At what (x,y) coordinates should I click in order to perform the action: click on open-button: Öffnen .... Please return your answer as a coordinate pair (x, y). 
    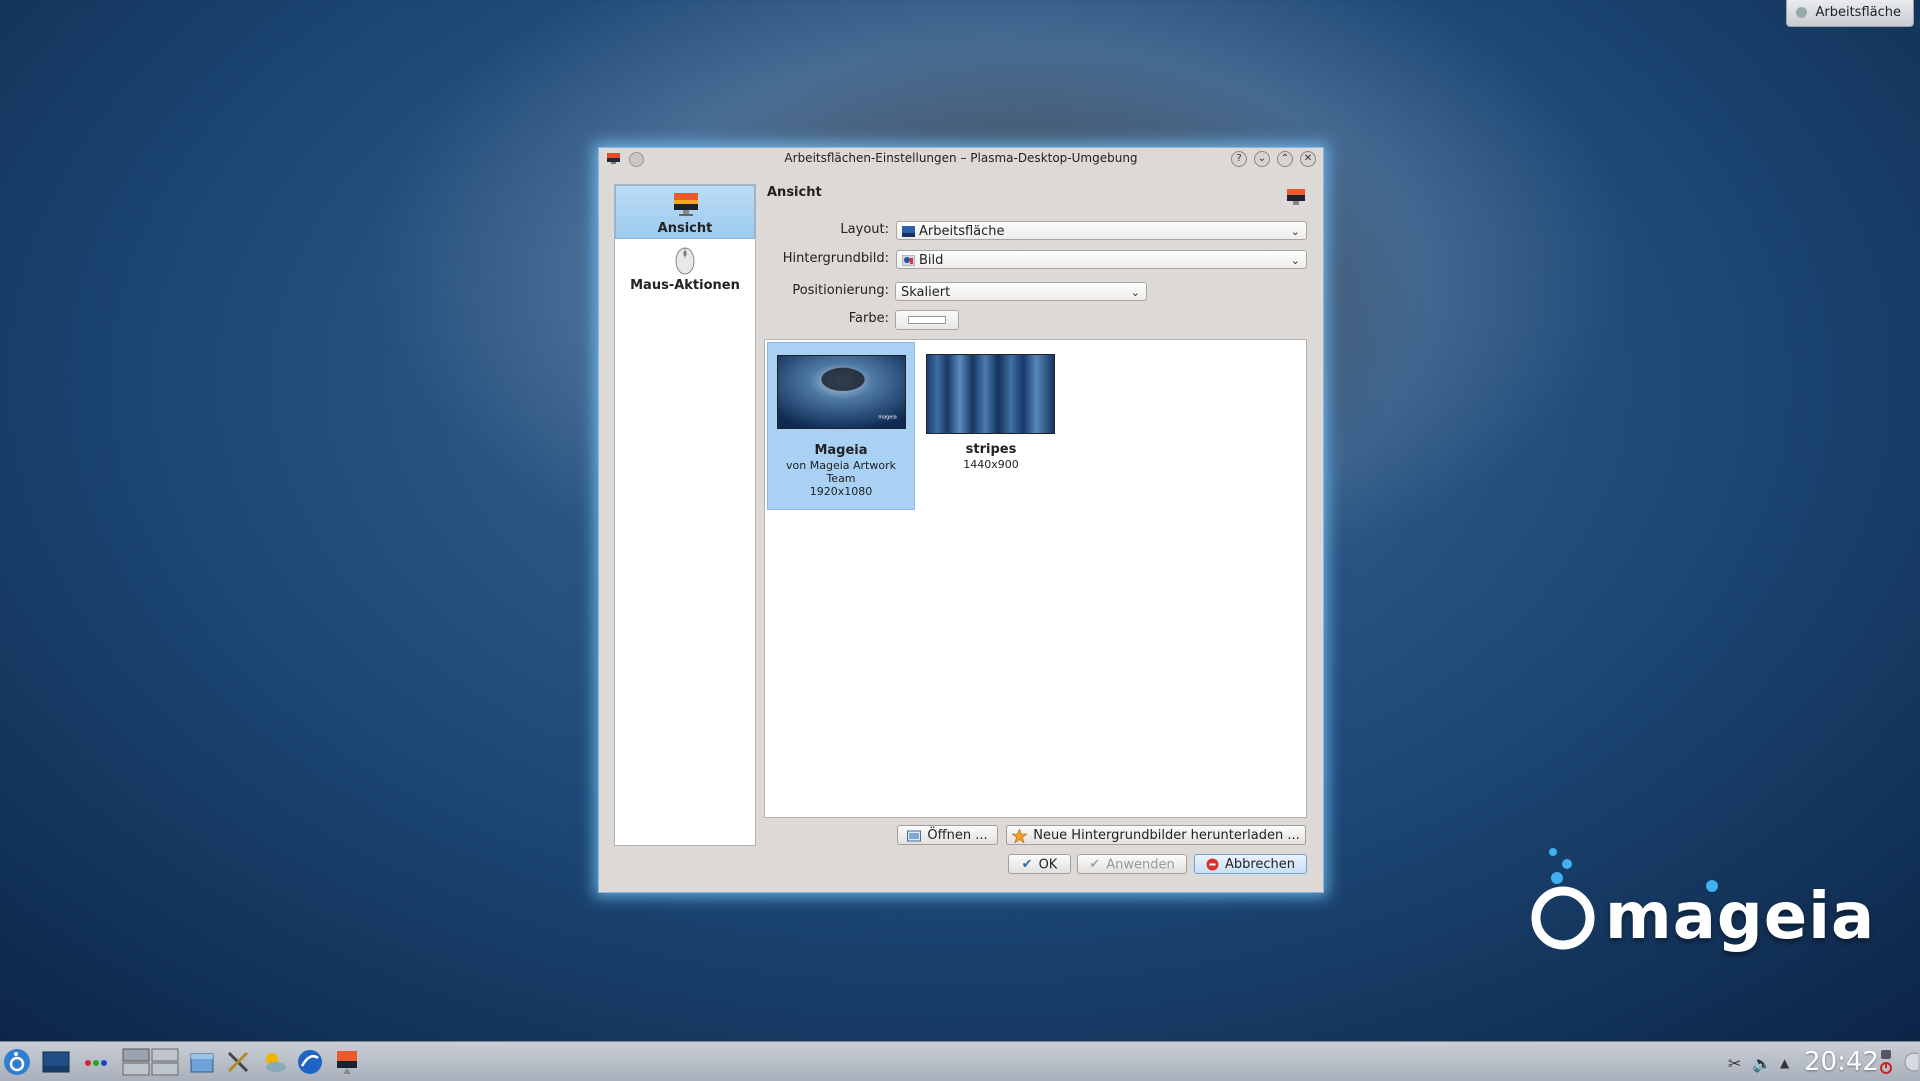
    Looking at the image, I should click on (947, 835).